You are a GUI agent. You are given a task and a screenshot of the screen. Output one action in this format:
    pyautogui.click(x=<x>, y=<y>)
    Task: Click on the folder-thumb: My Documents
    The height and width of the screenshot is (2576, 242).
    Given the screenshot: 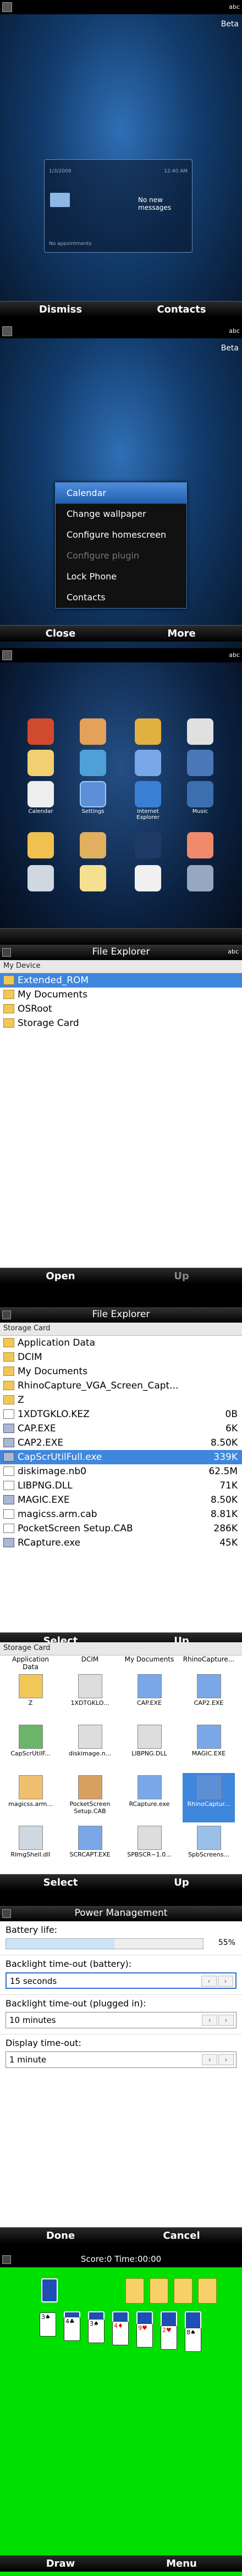 What is the action you would take?
    pyautogui.click(x=149, y=1664)
    